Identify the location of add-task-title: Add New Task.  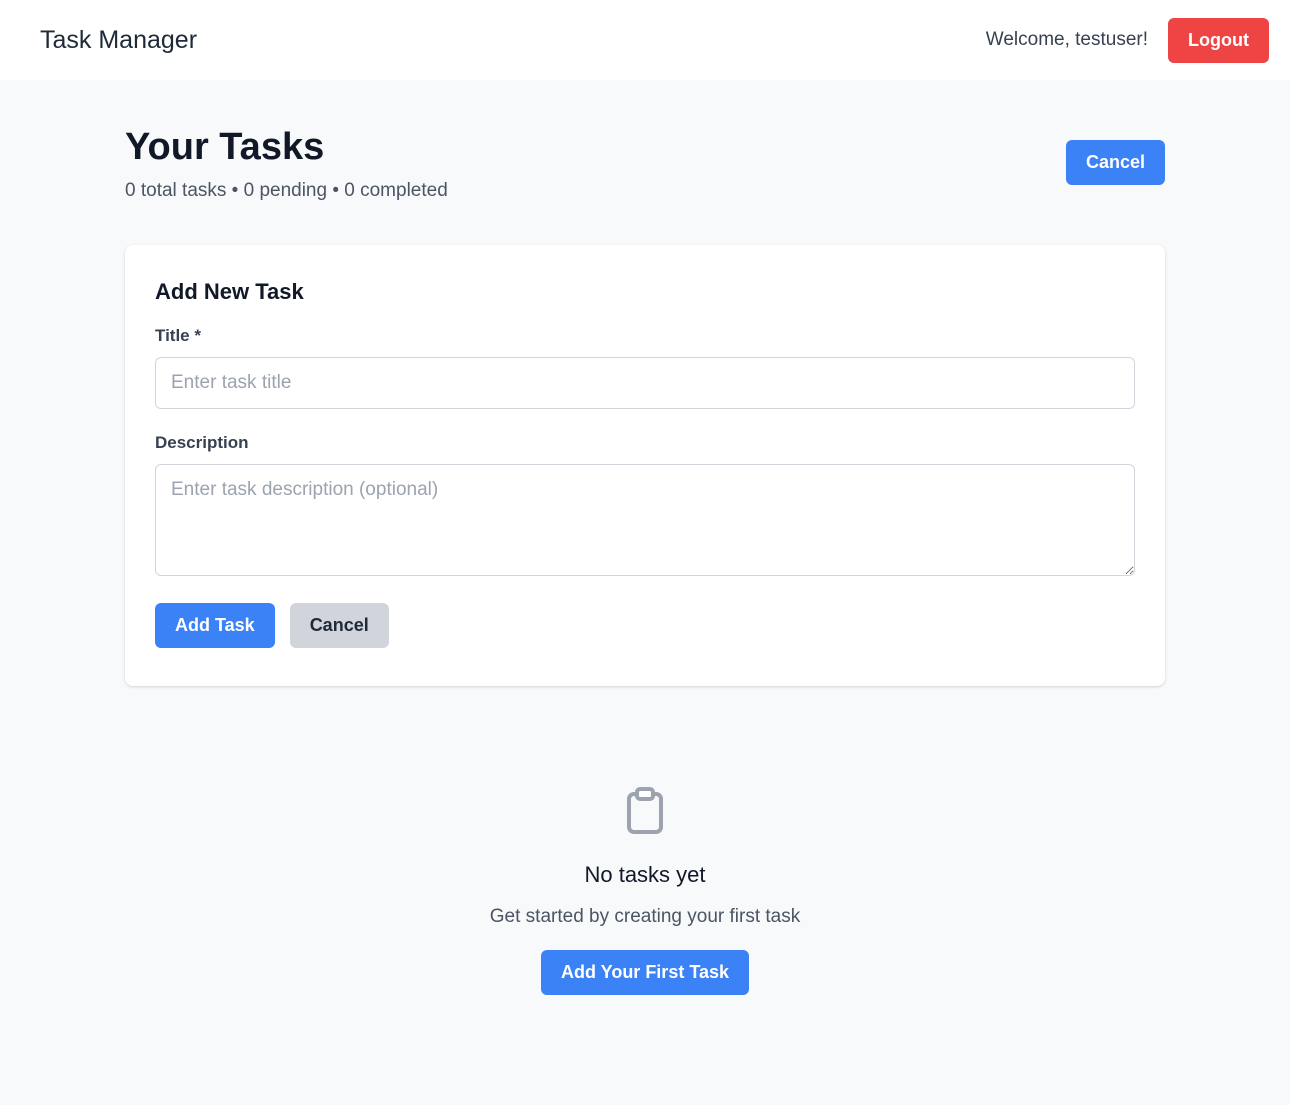
(229, 291).